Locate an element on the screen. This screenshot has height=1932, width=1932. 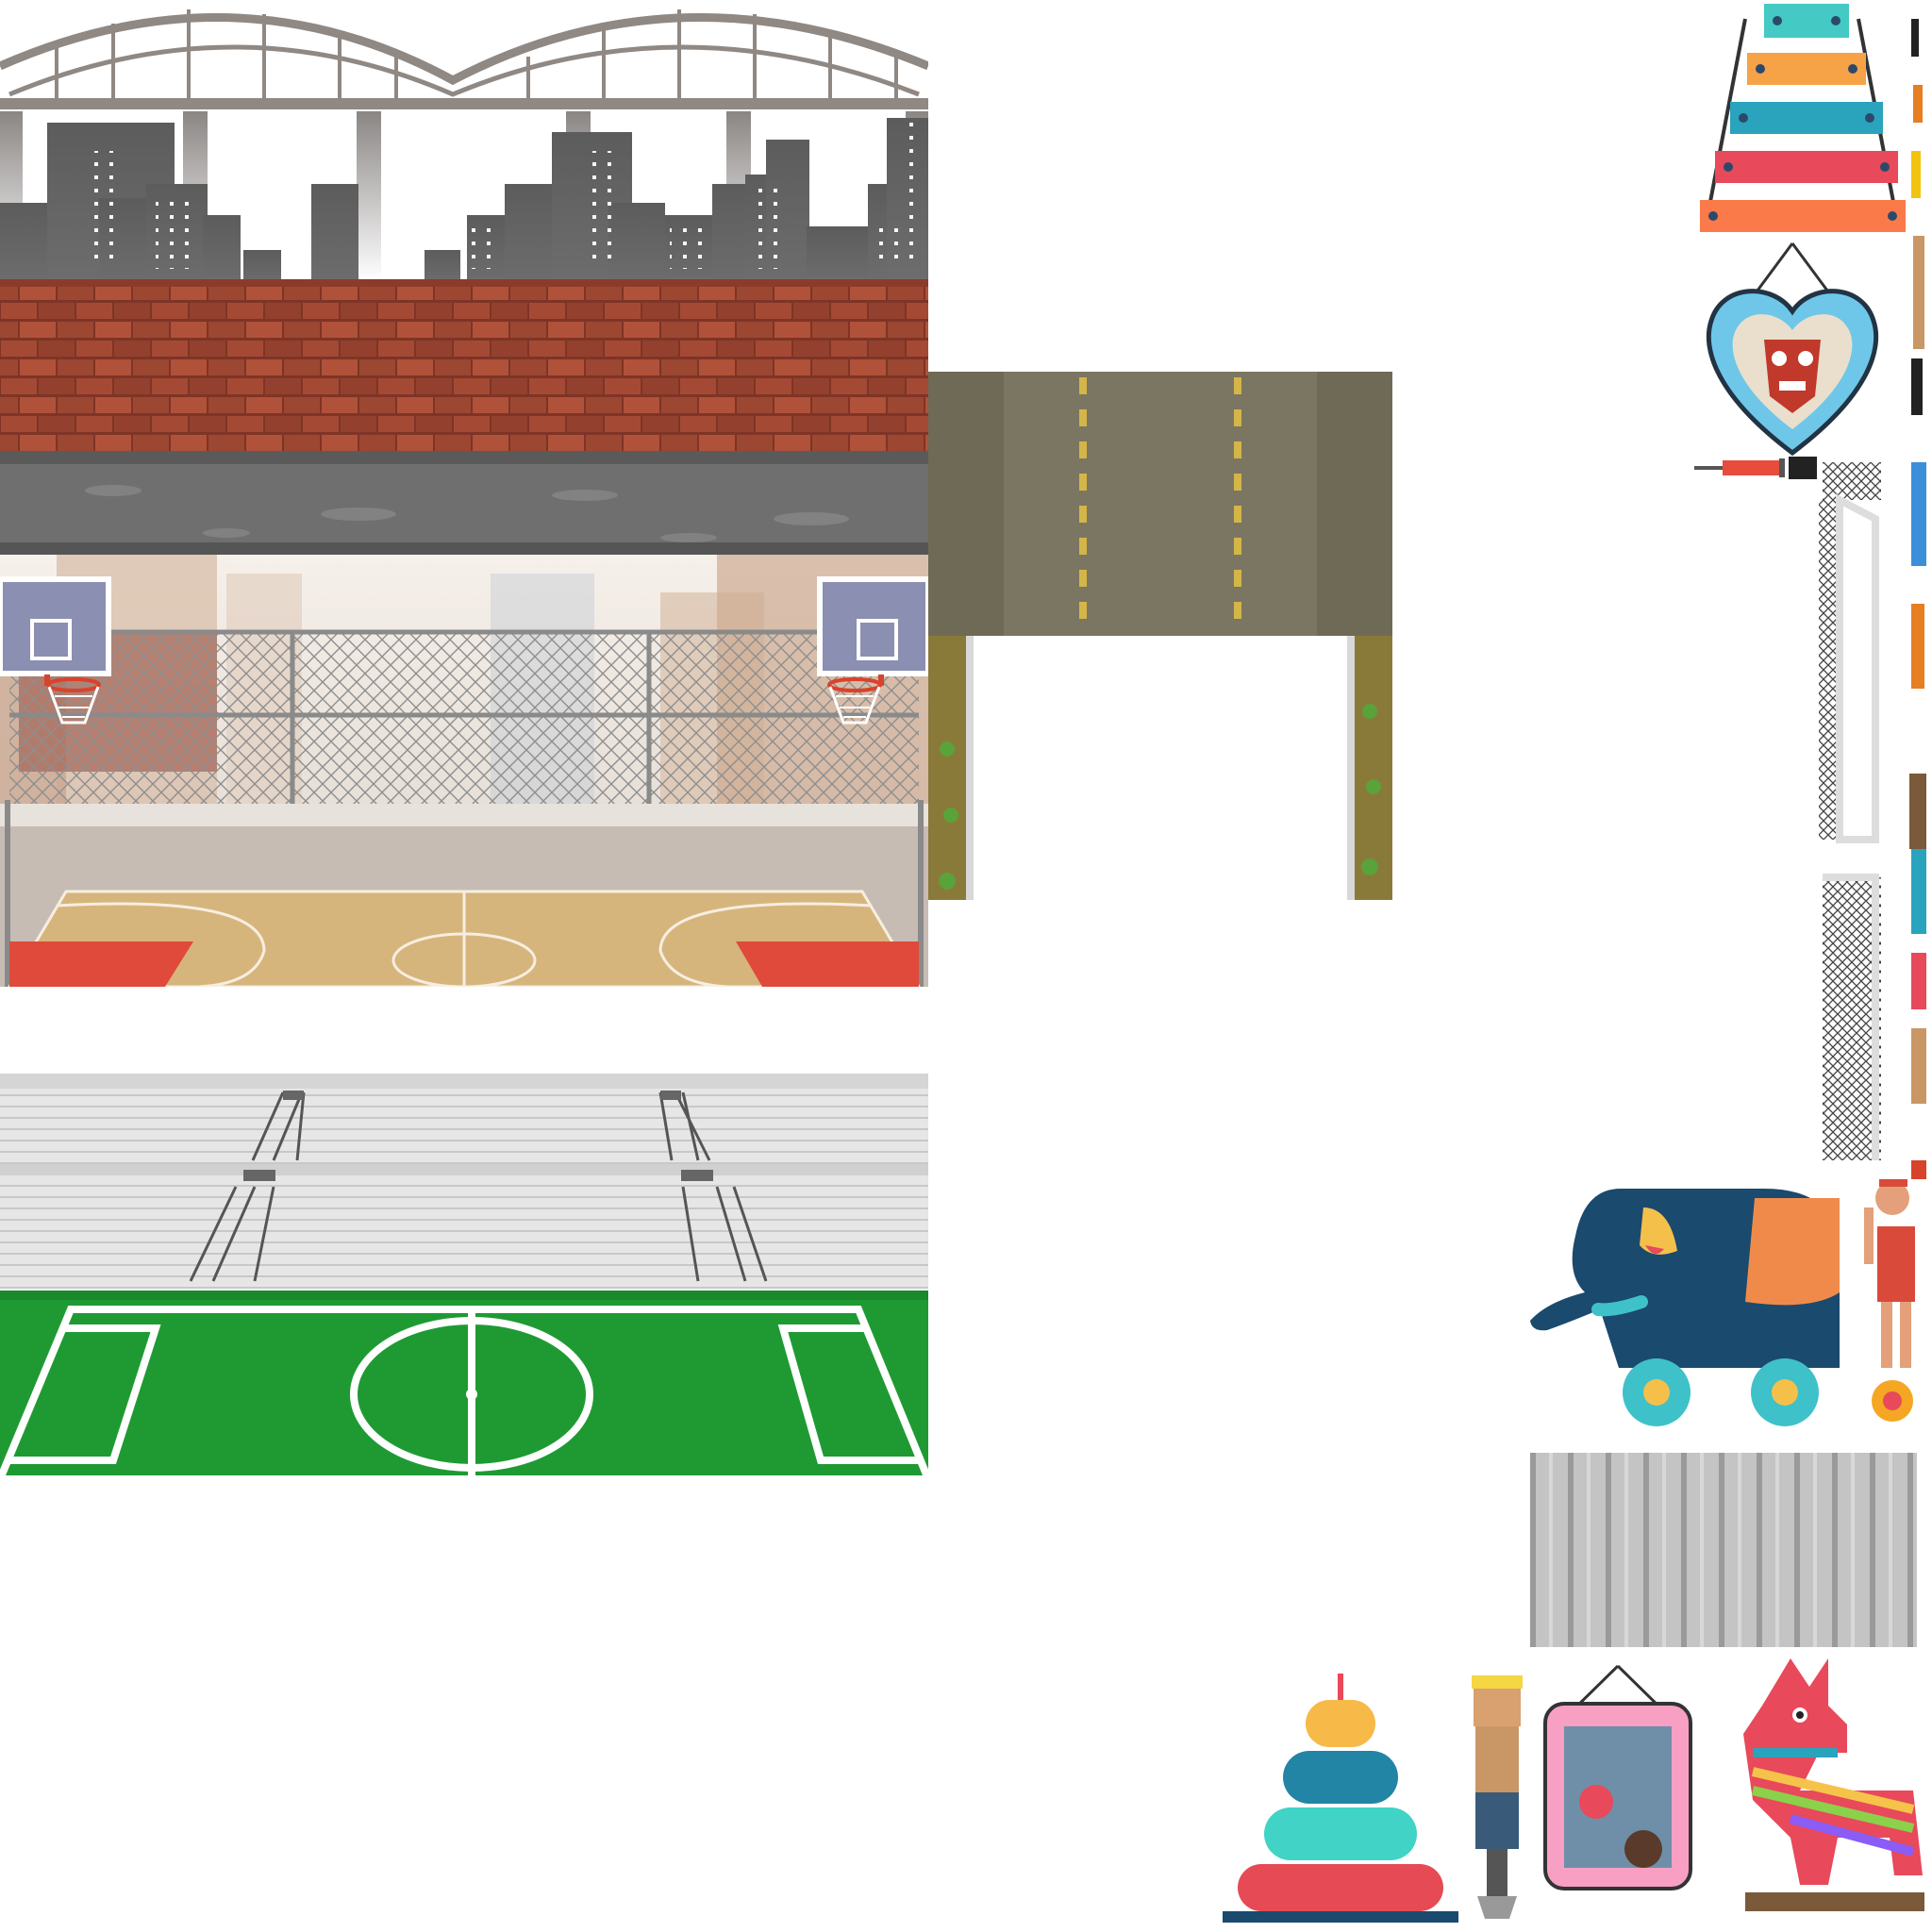
bleachers-art is located at coordinates (464, 1182).